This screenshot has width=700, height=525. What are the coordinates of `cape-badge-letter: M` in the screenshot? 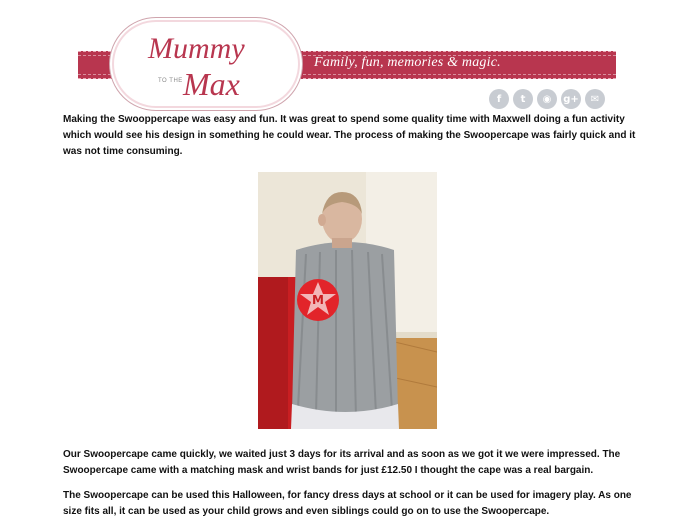 It's located at (318, 300).